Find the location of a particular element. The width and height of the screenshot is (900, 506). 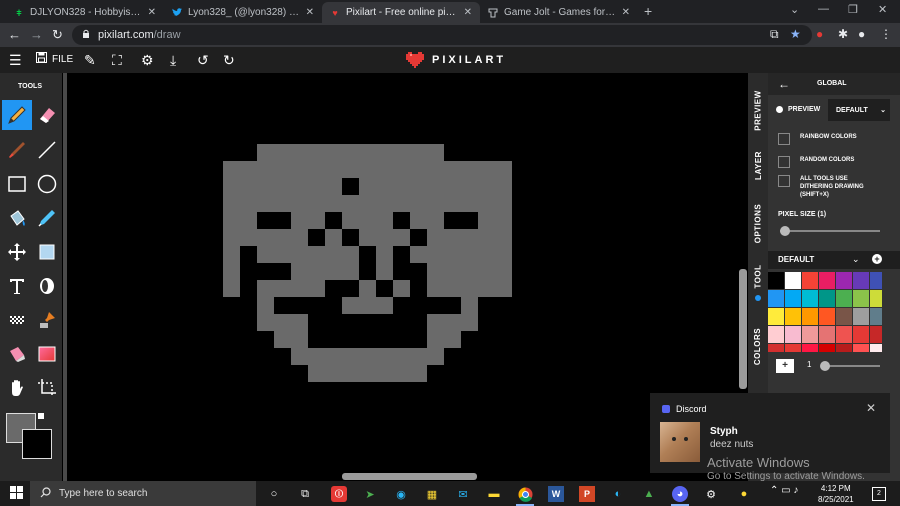

tool-brush is located at coordinates (17, 150).